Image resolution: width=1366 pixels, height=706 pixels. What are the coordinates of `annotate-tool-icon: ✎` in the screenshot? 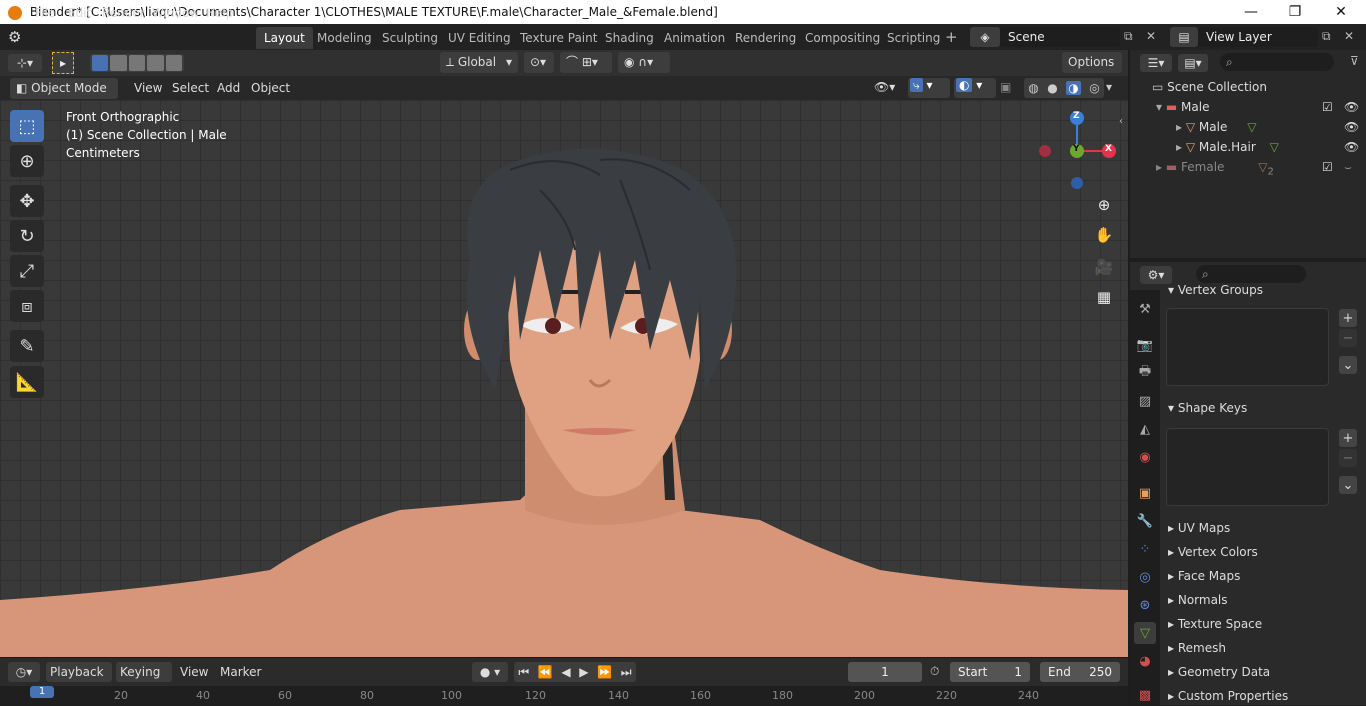 It's located at (27, 346).